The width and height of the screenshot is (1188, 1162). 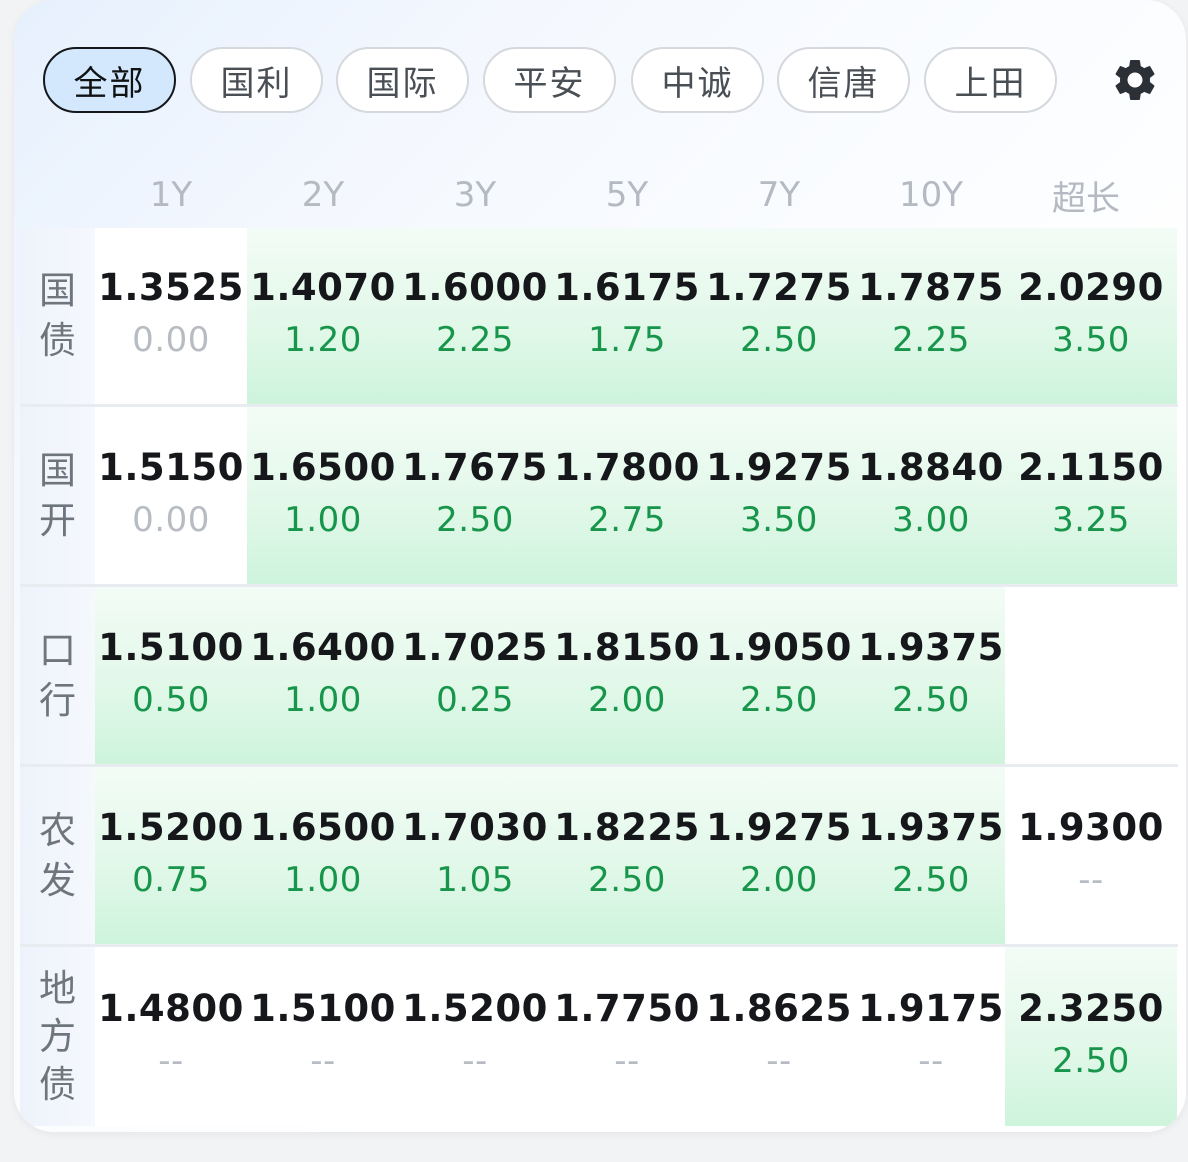 I want to click on yield-value: 1.8625, so click(x=779, y=1008).